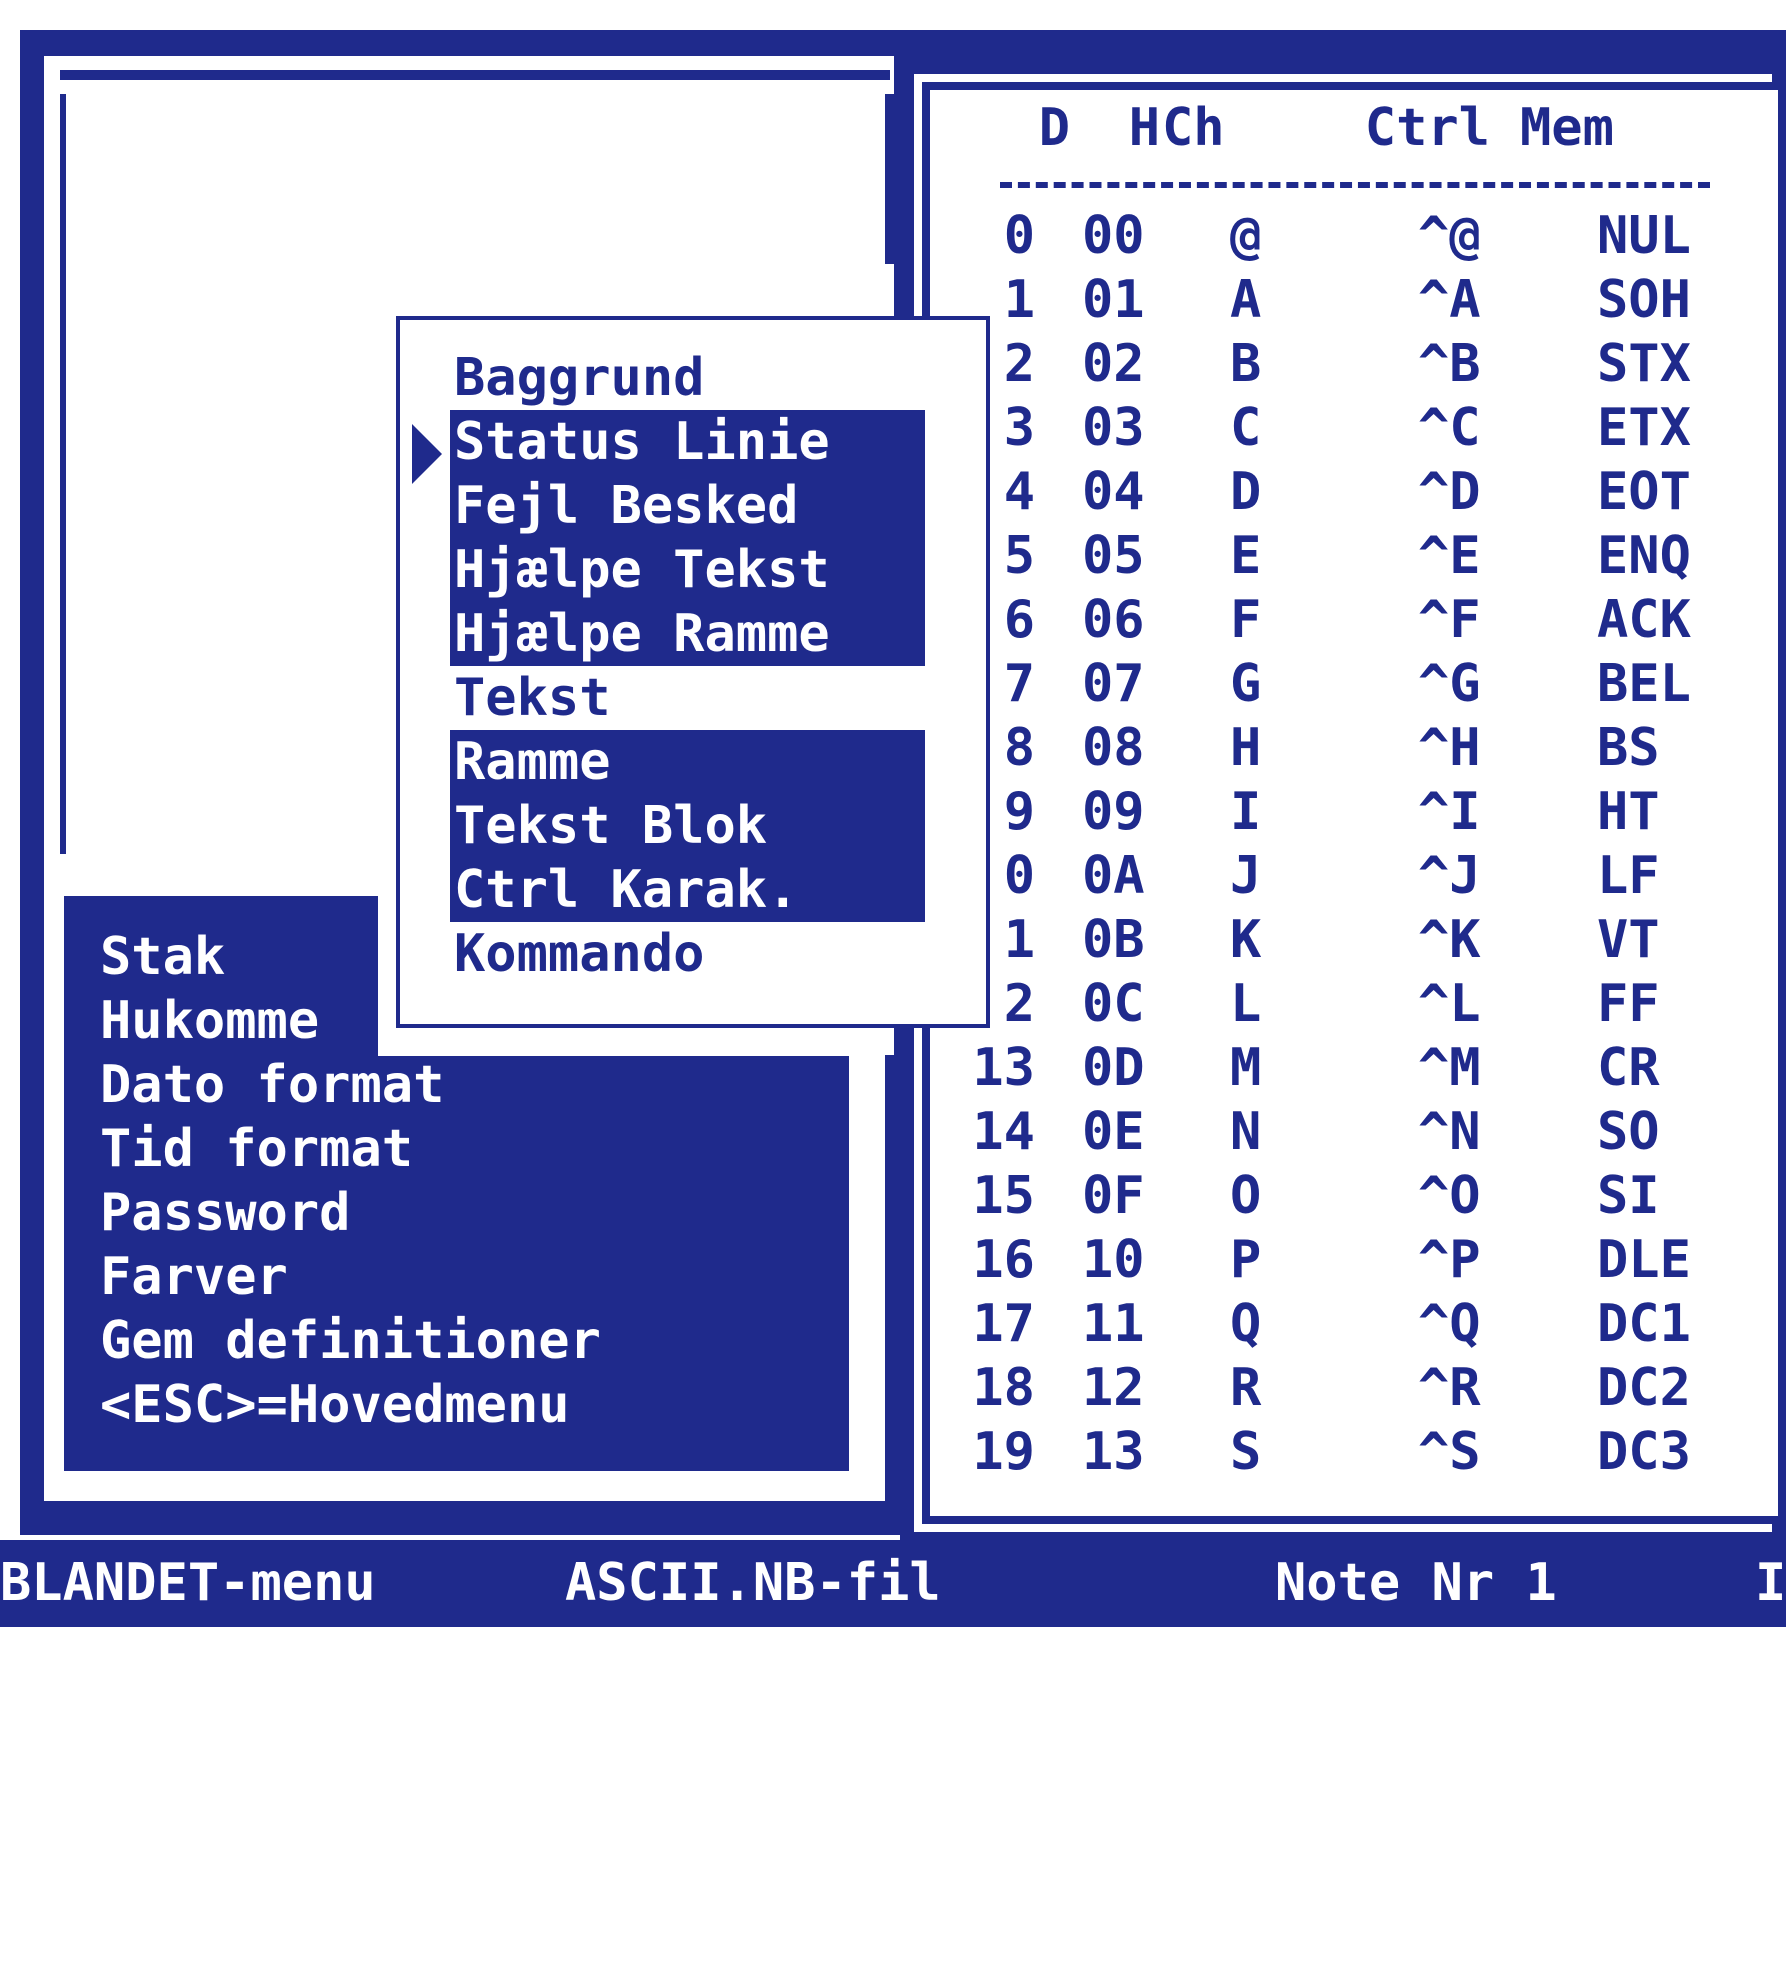  What do you see at coordinates (1449, 236) in the screenshot?
I see `cell-ctrl: ^@` at bounding box center [1449, 236].